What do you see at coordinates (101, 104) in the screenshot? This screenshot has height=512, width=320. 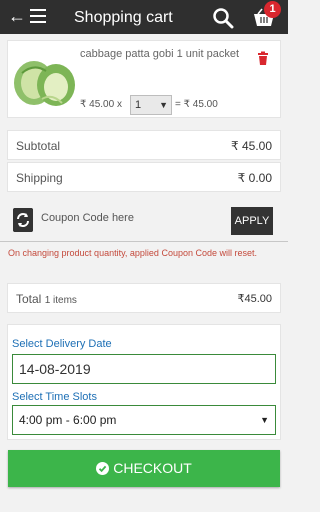 I see `unit-price: ₹ 45.00 x` at bounding box center [101, 104].